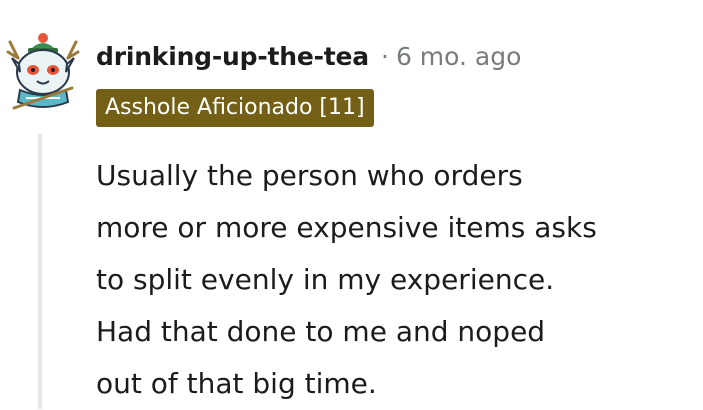  What do you see at coordinates (232, 56) in the screenshot?
I see `username-link: drinking-up-the-tea` at bounding box center [232, 56].